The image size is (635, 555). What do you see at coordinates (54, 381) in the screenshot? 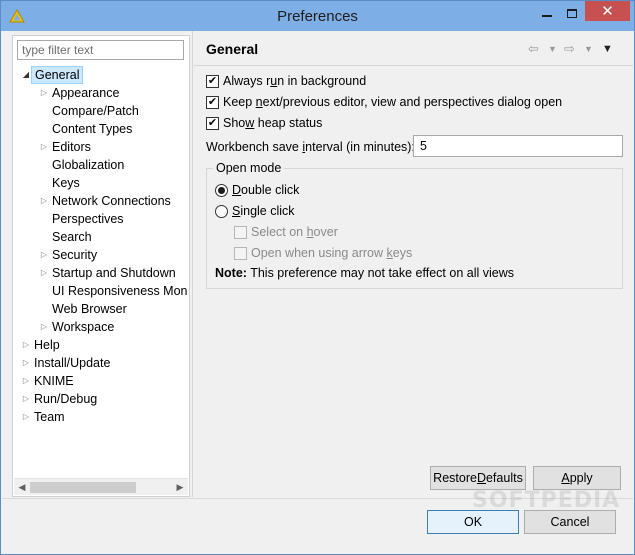
I see `tree-item-label: KNIME` at bounding box center [54, 381].